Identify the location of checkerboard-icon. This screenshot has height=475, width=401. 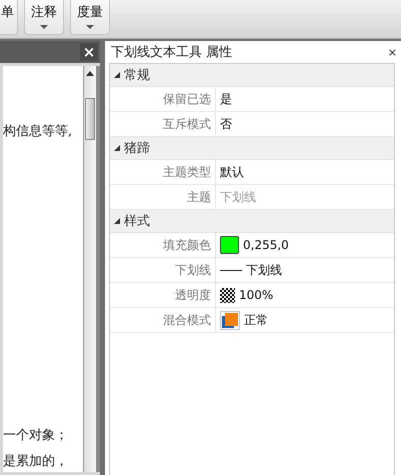
(227, 295).